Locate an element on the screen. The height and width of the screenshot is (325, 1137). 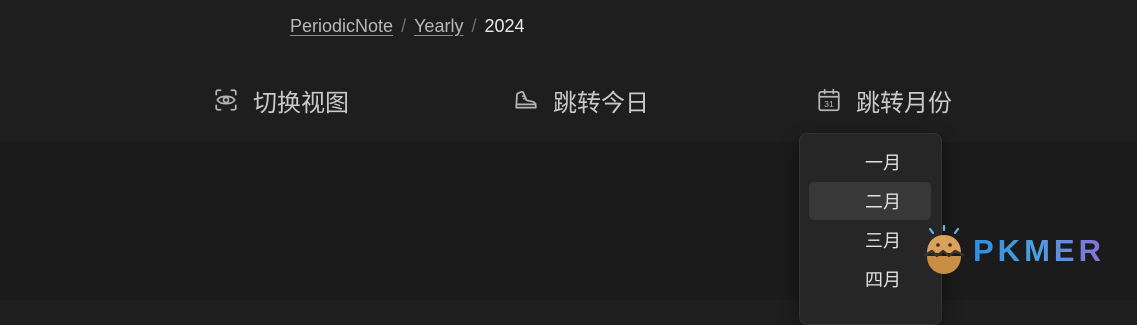
svg-text: 31 is located at coordinates (829, 104).